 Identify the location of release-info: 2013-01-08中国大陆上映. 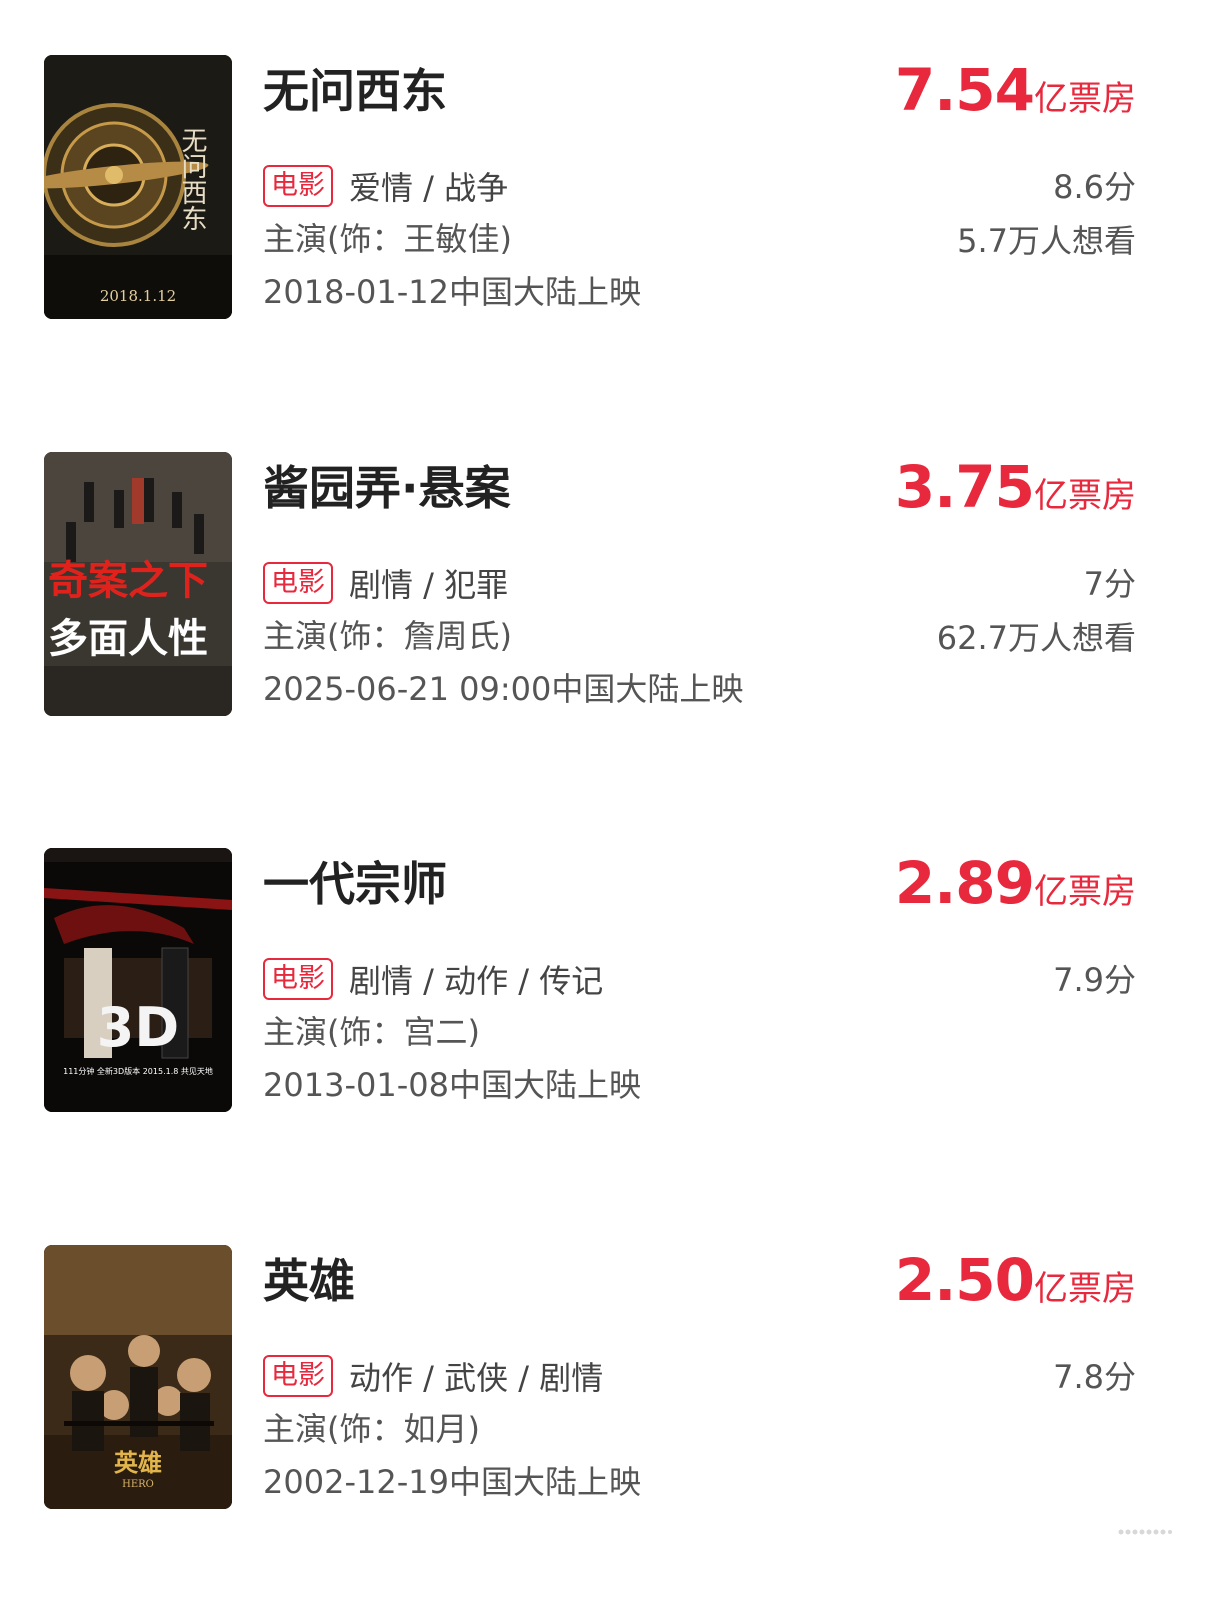
(452, 1085).